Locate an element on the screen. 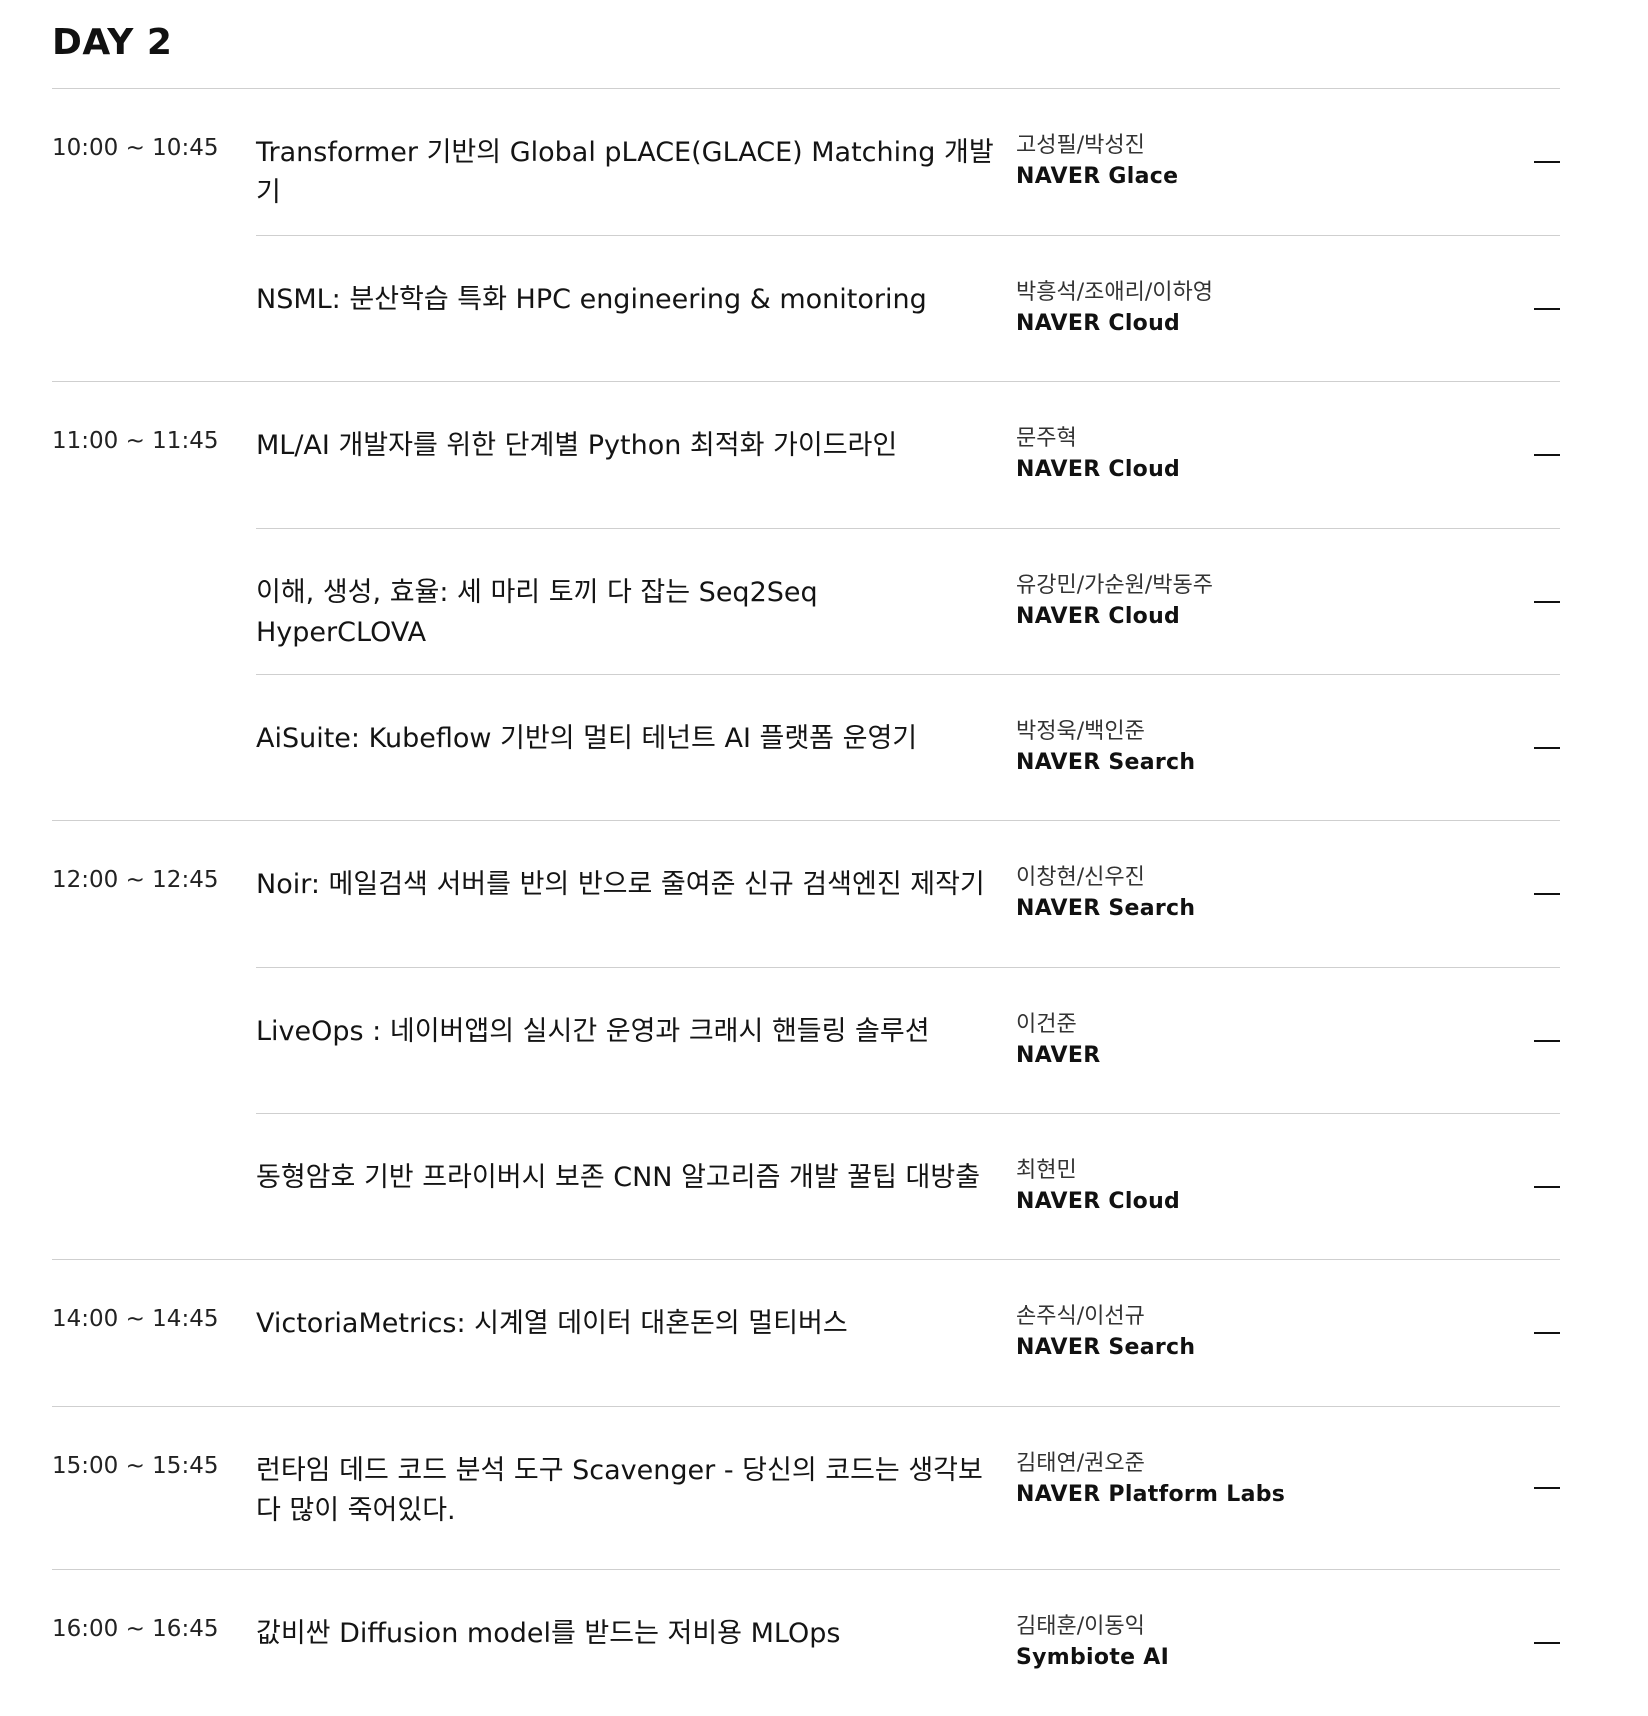 The height and width of the screenshot is (1716, 1648). slot-time: 10:00 ~ 10:45 is located at coordinates (135, 148).